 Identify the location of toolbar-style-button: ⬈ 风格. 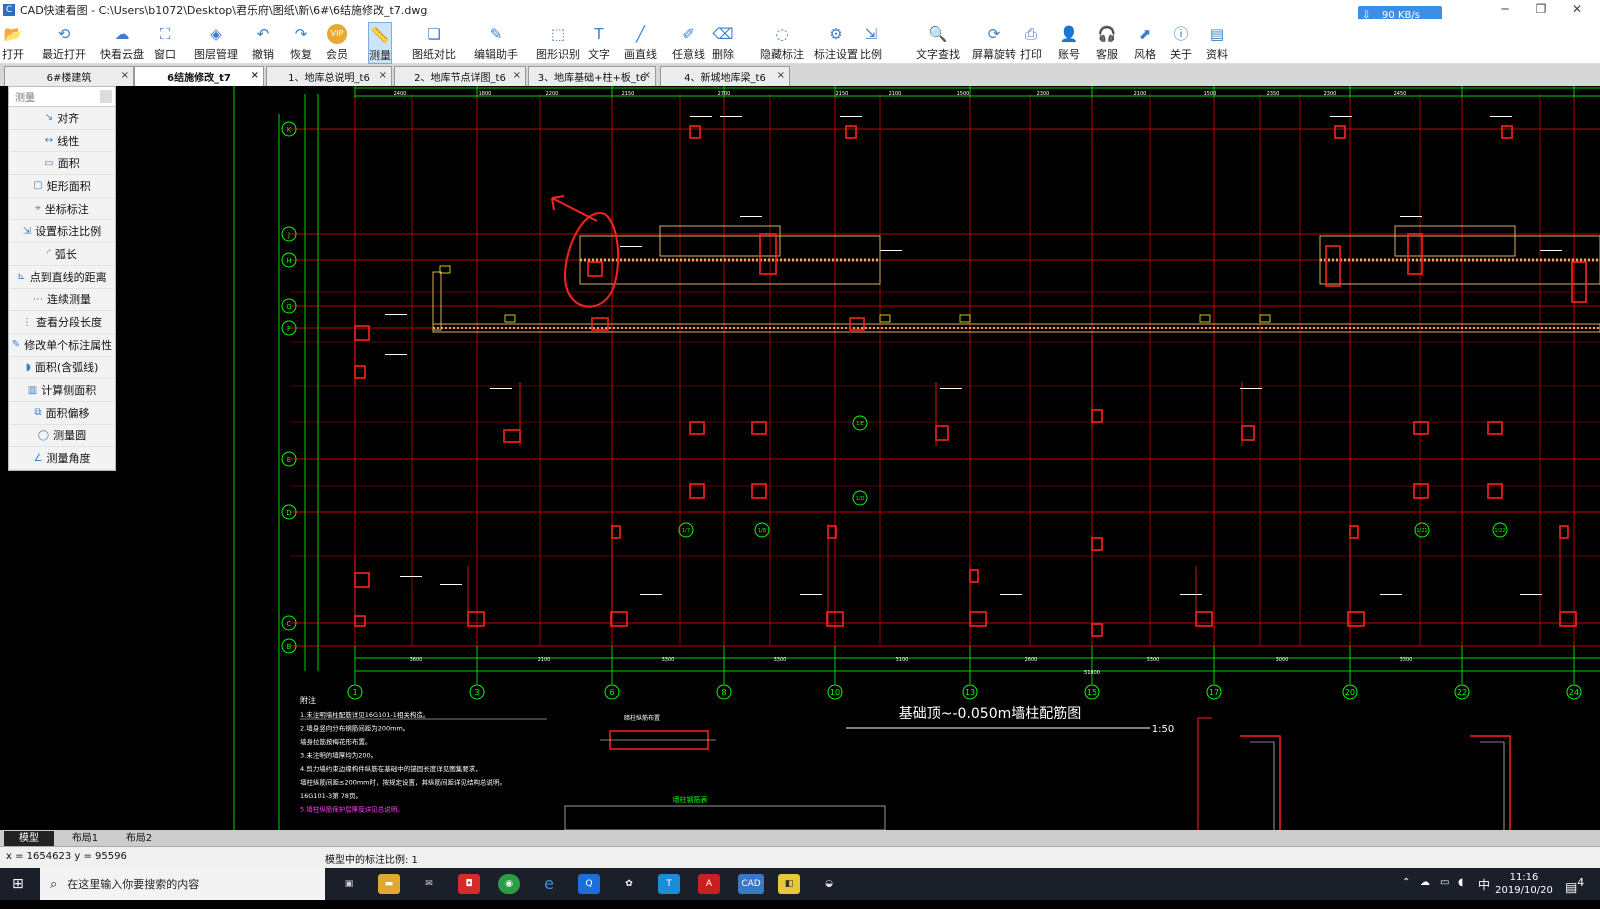
(1145, 43).